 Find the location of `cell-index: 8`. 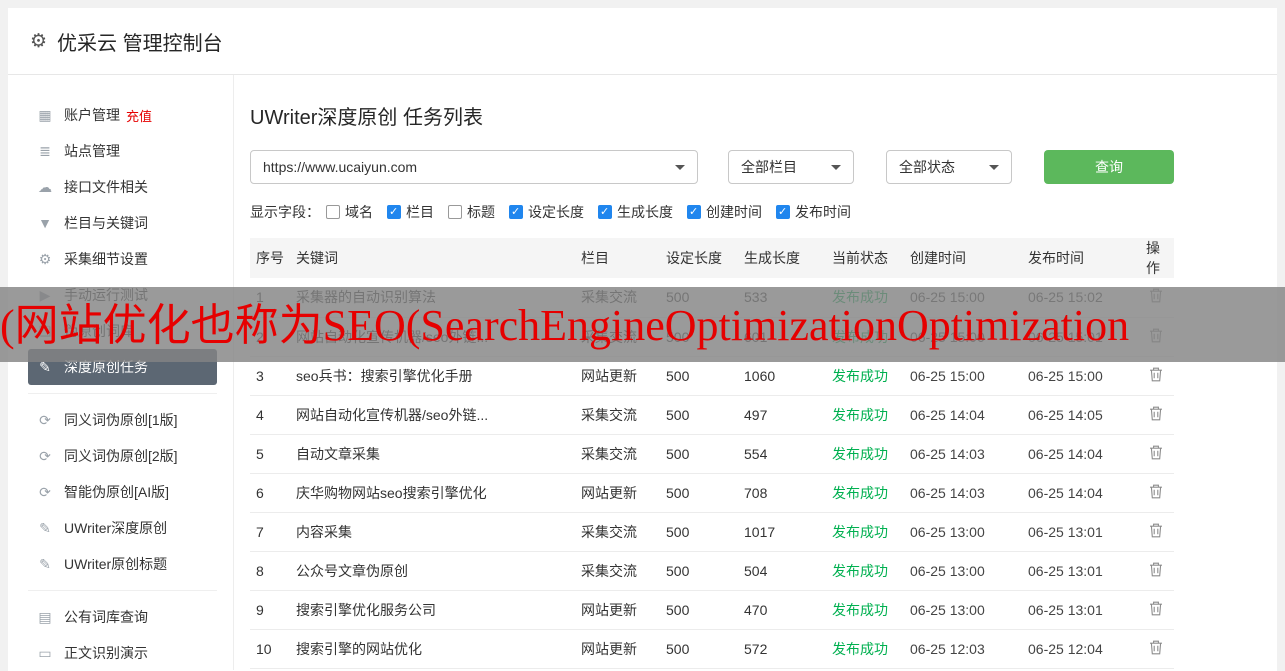

cell-index: 8 is located at coordinates (270, 571).